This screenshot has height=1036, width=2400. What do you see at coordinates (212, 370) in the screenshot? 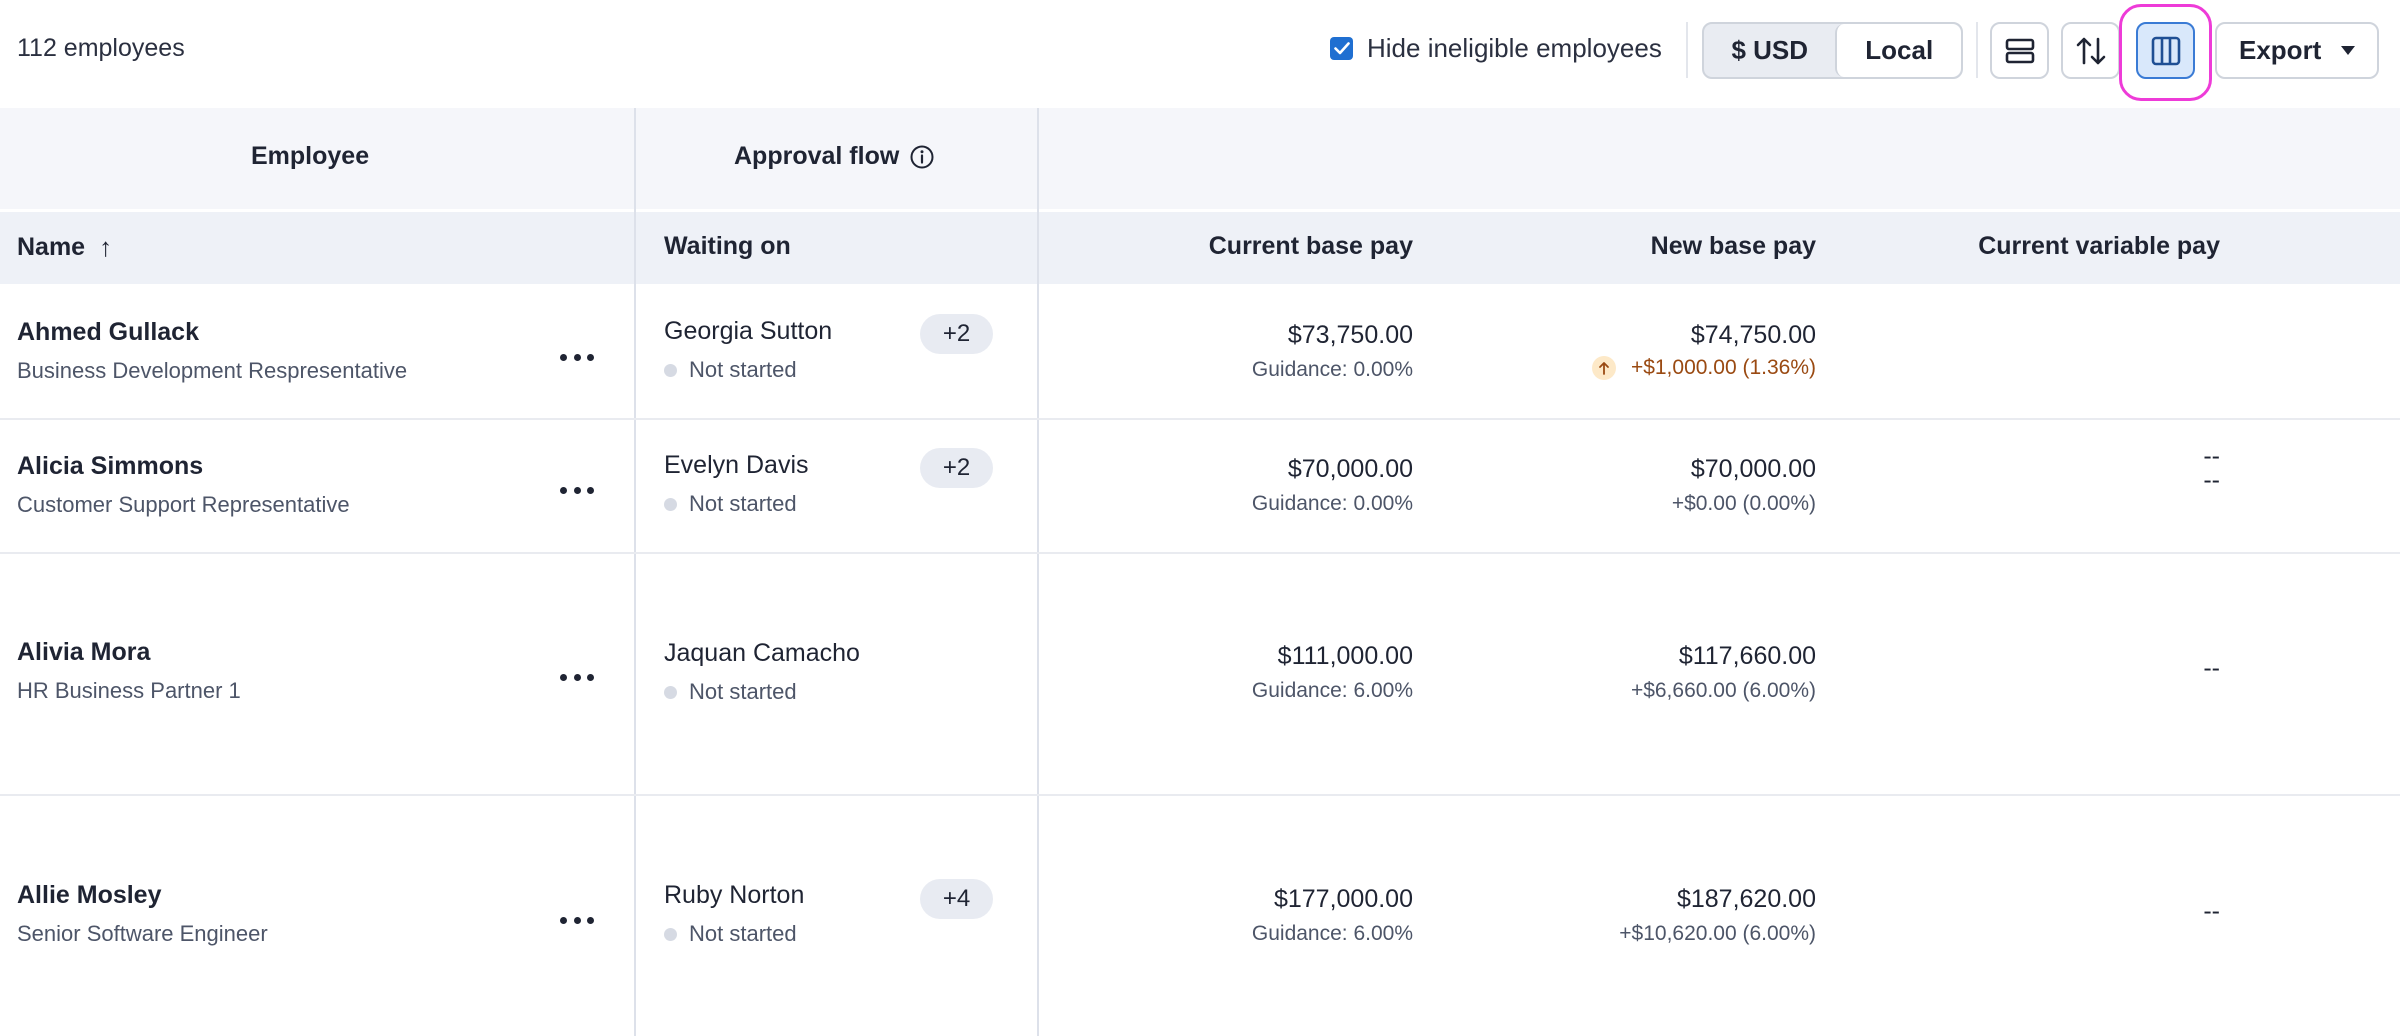
I see `employee-role: Business Development Respresentative` at bounding box center [212, 370].